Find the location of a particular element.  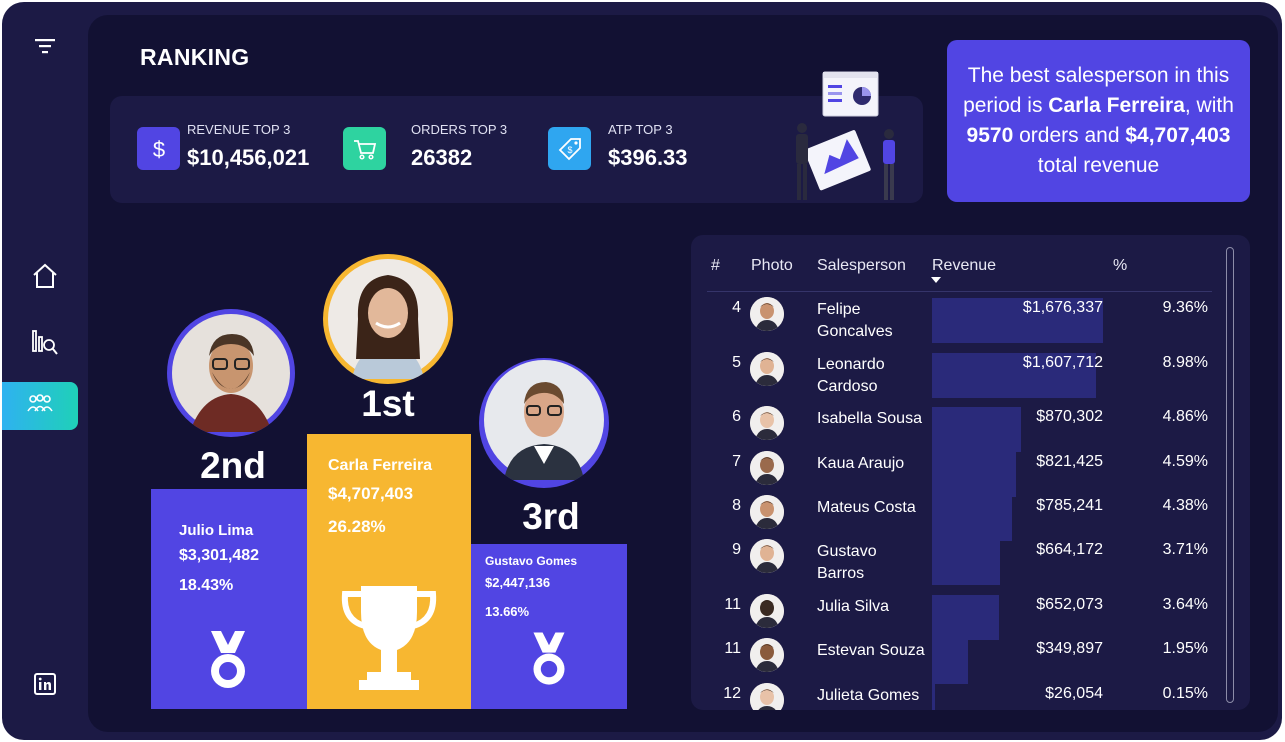

revenue-percent: 4.38% is located at coordinates (1185, 505).